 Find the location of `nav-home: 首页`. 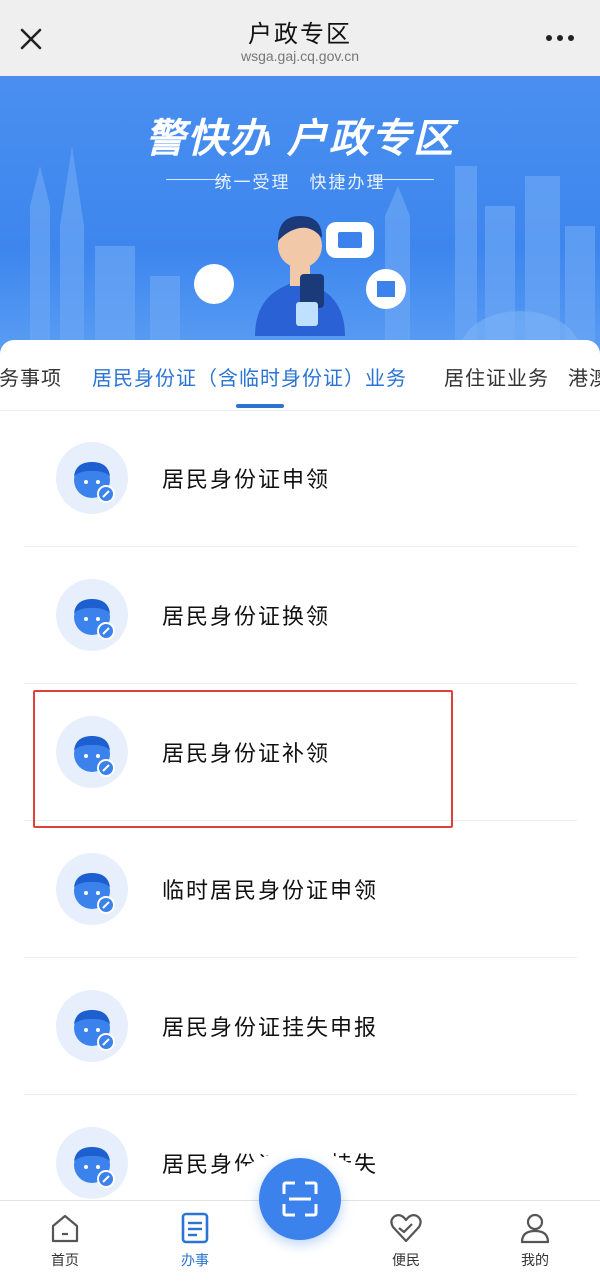

nav-home: 首页 is located at coordinates (65, 1237).